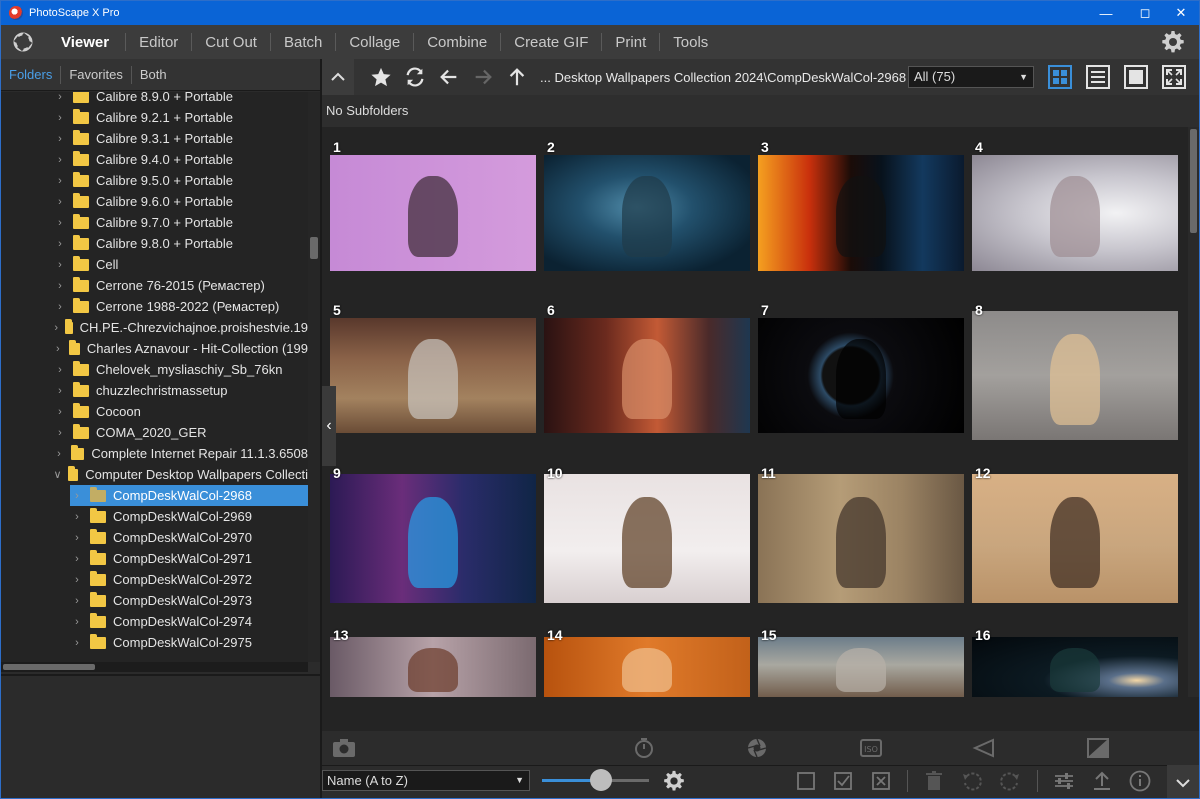 The image size is (1200, 799). I want to click on tree-item: › CompDeskWalCol-2975, so click(154, 642).